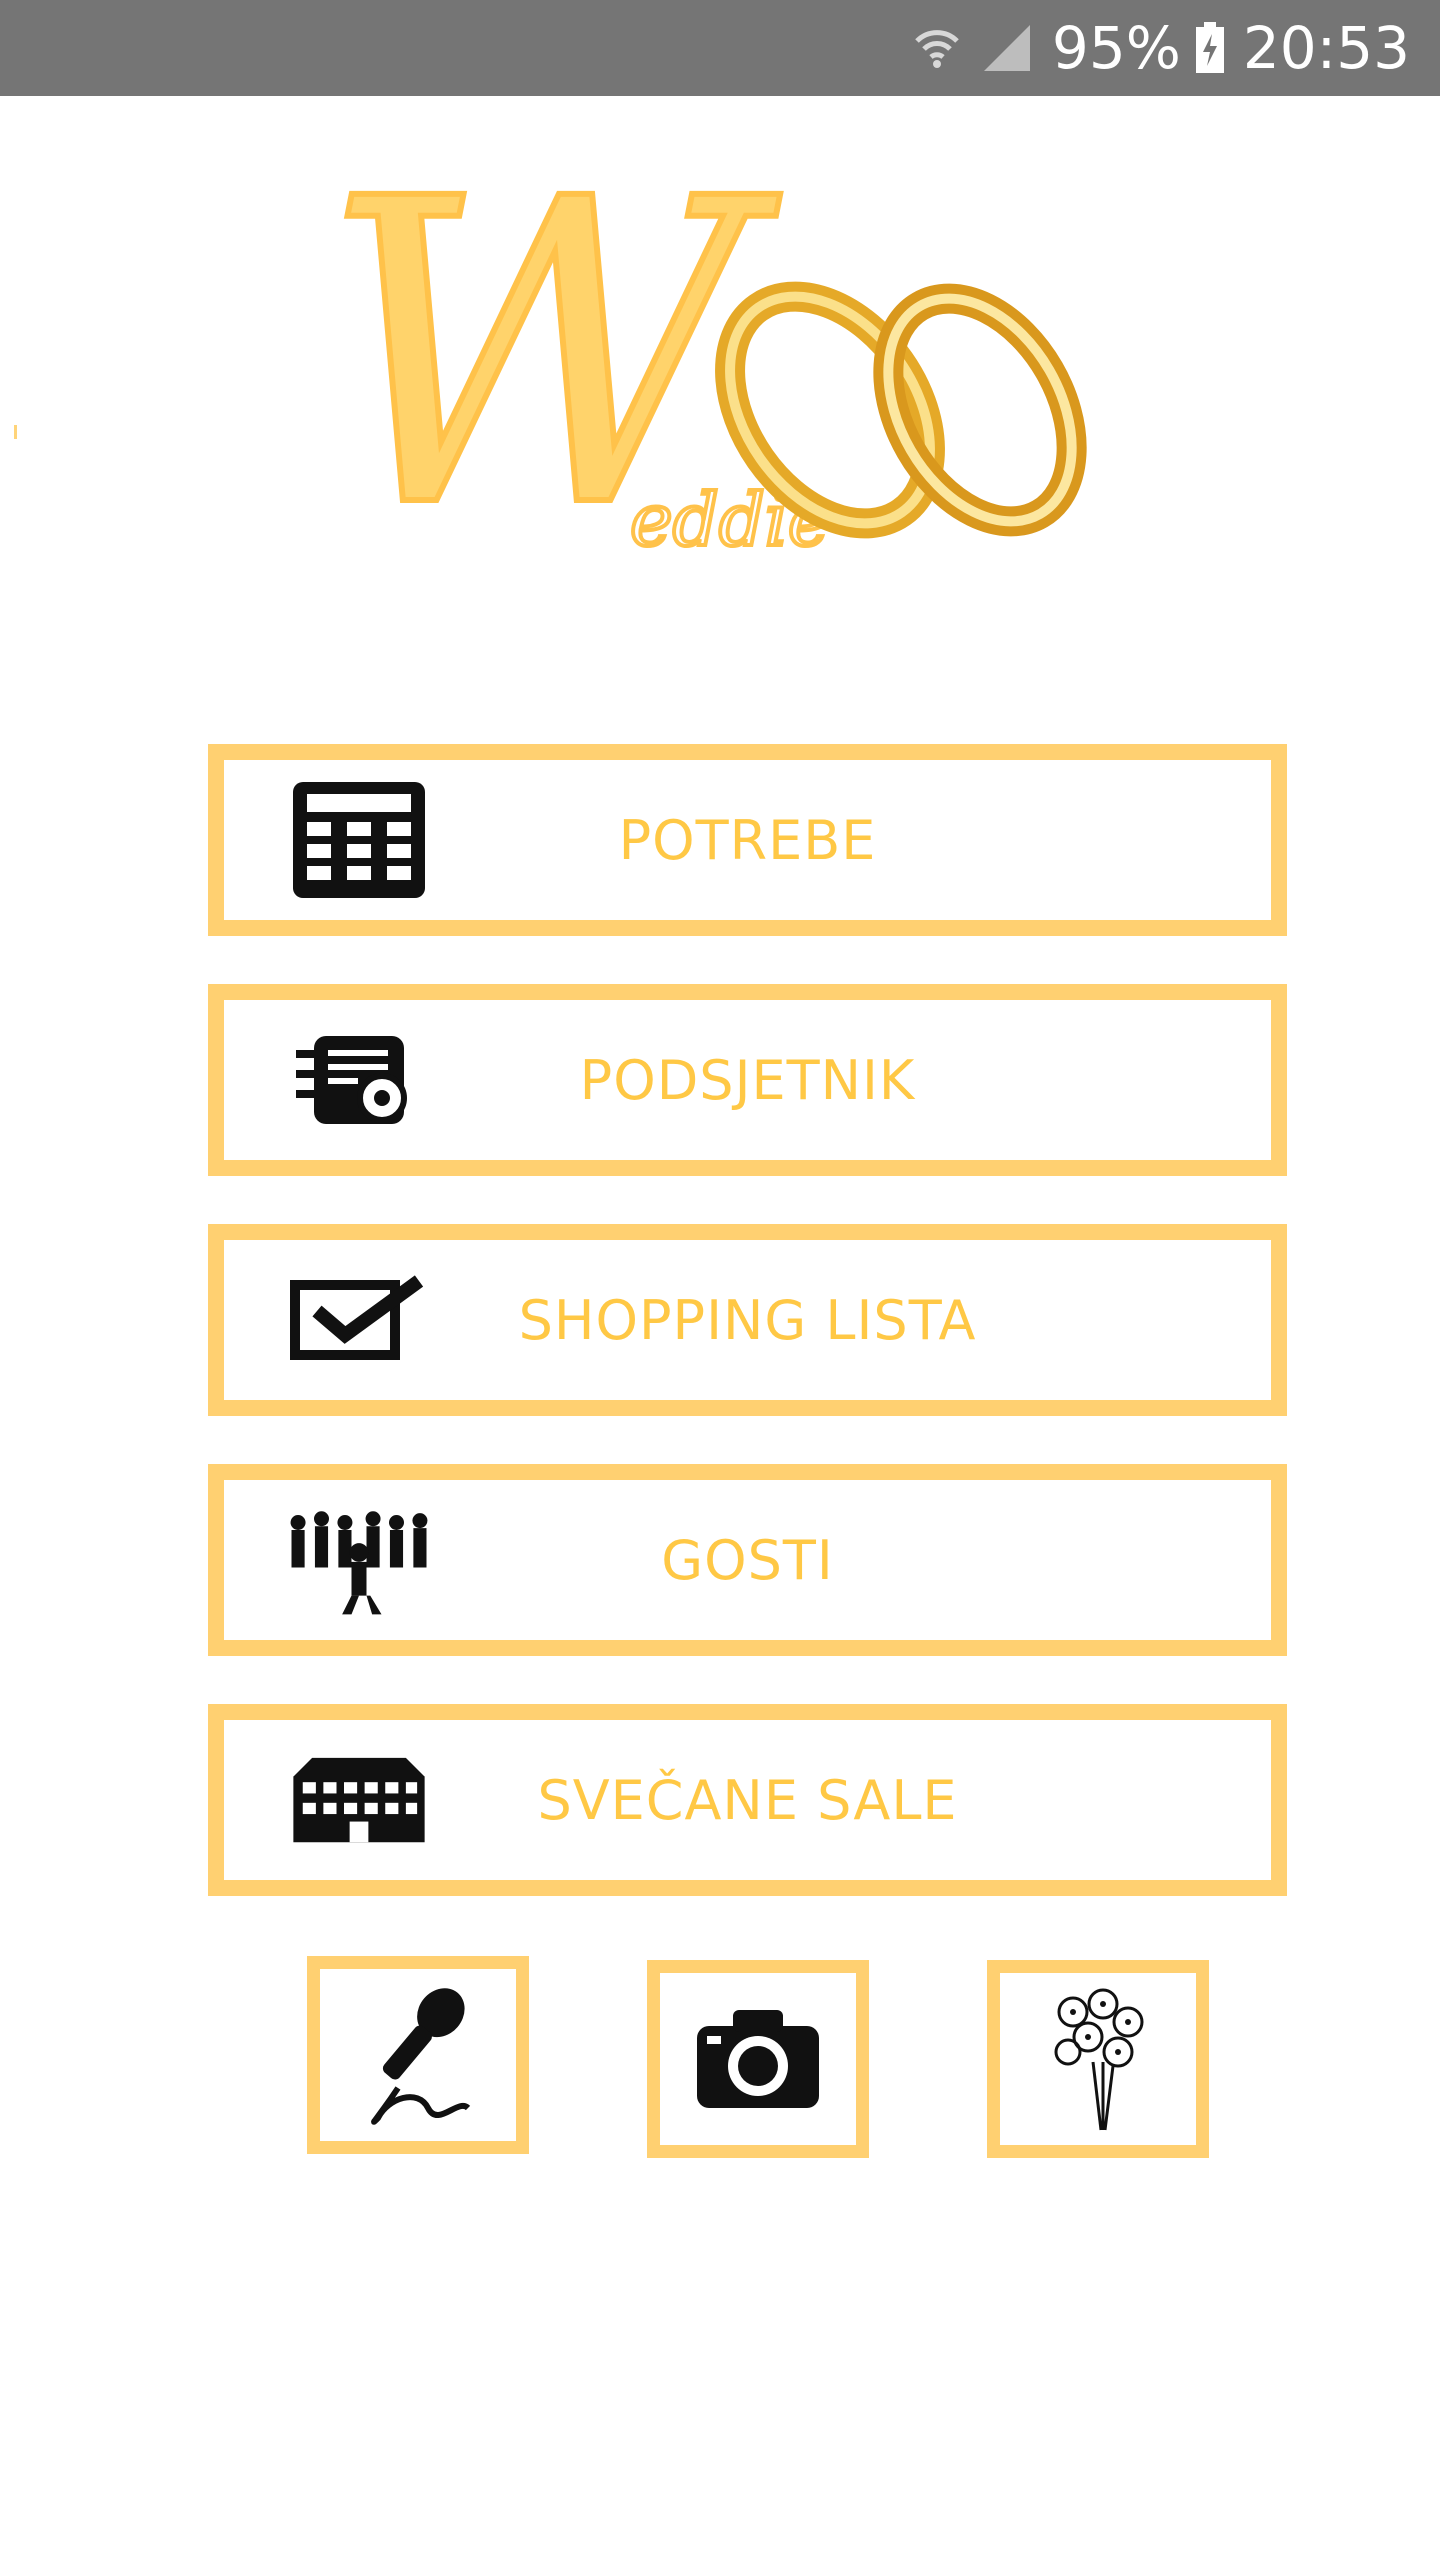 This screenshot has height=2560, width=1440. I want to click on checkbox-icon, so click(359, 1320).